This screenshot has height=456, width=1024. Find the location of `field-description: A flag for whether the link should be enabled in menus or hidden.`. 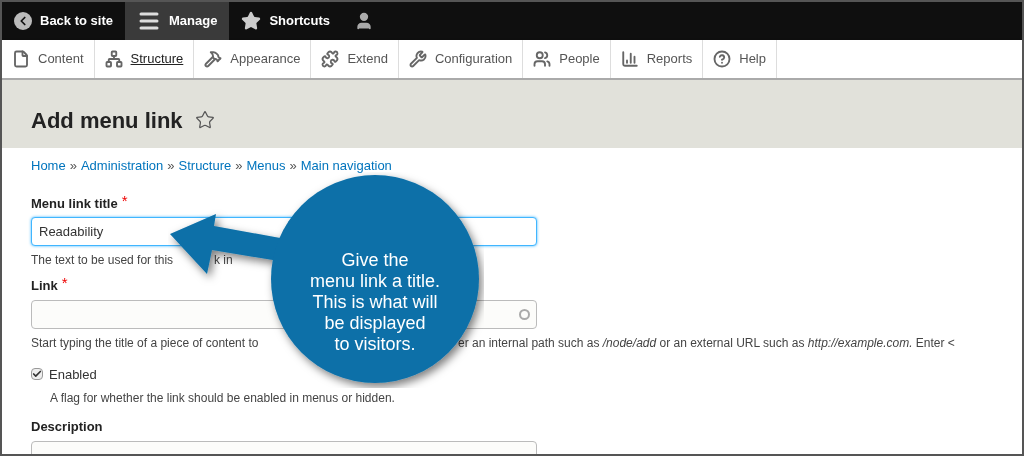

field-description: A flag for whether the link should be enabled in menus or hidden. is located at coordinates (222, 398).